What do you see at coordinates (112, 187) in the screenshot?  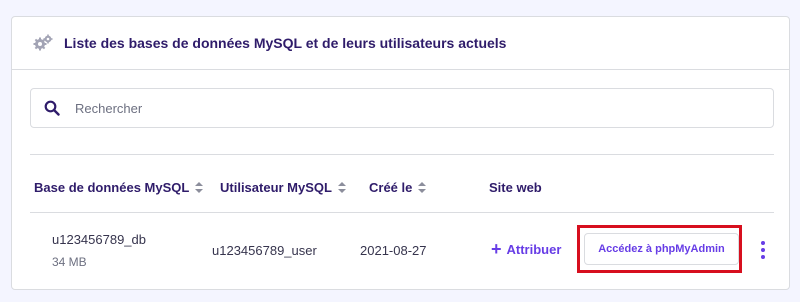 I see `column-label: Base de données MySQL` at bounding box center [112, 187].